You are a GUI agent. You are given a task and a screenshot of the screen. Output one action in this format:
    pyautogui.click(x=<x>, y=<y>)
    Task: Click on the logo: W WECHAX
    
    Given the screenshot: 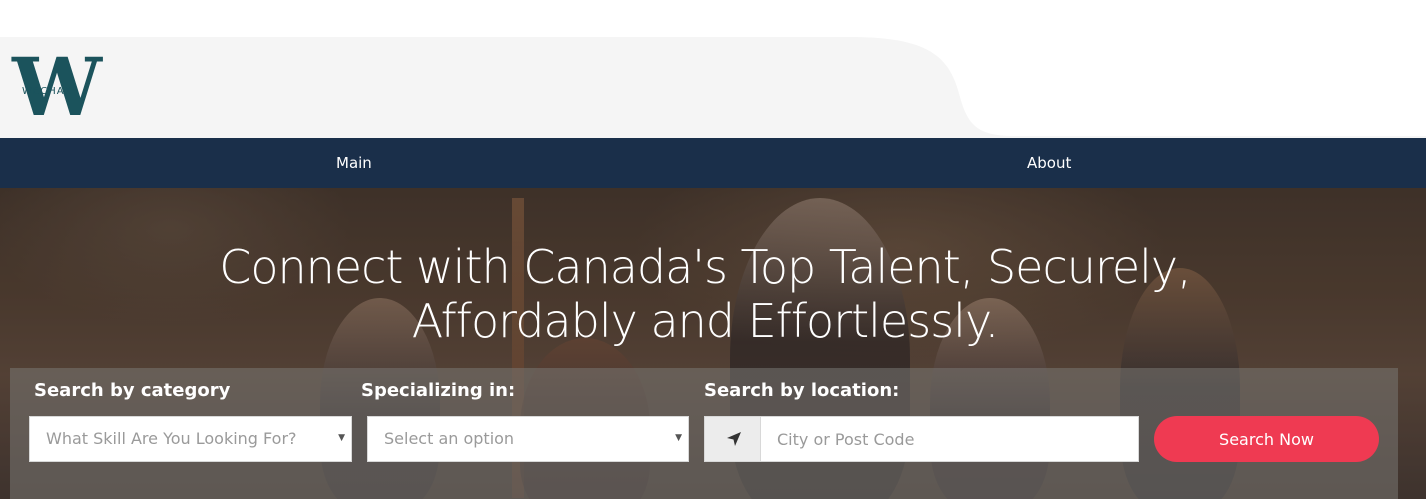 What is the action you would take?
    pyautogui.click(x=55, y=87)
    